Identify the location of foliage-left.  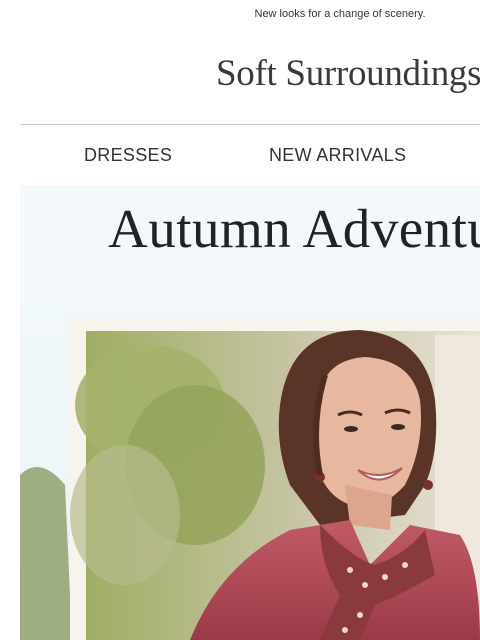
(46, 553).